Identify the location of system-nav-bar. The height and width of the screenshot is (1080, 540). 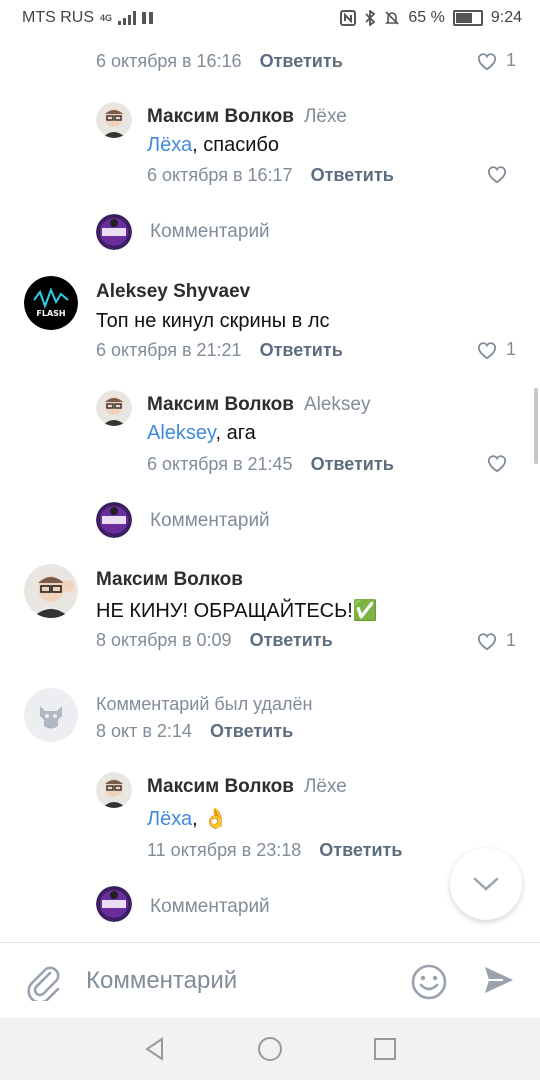
(270, 1049).